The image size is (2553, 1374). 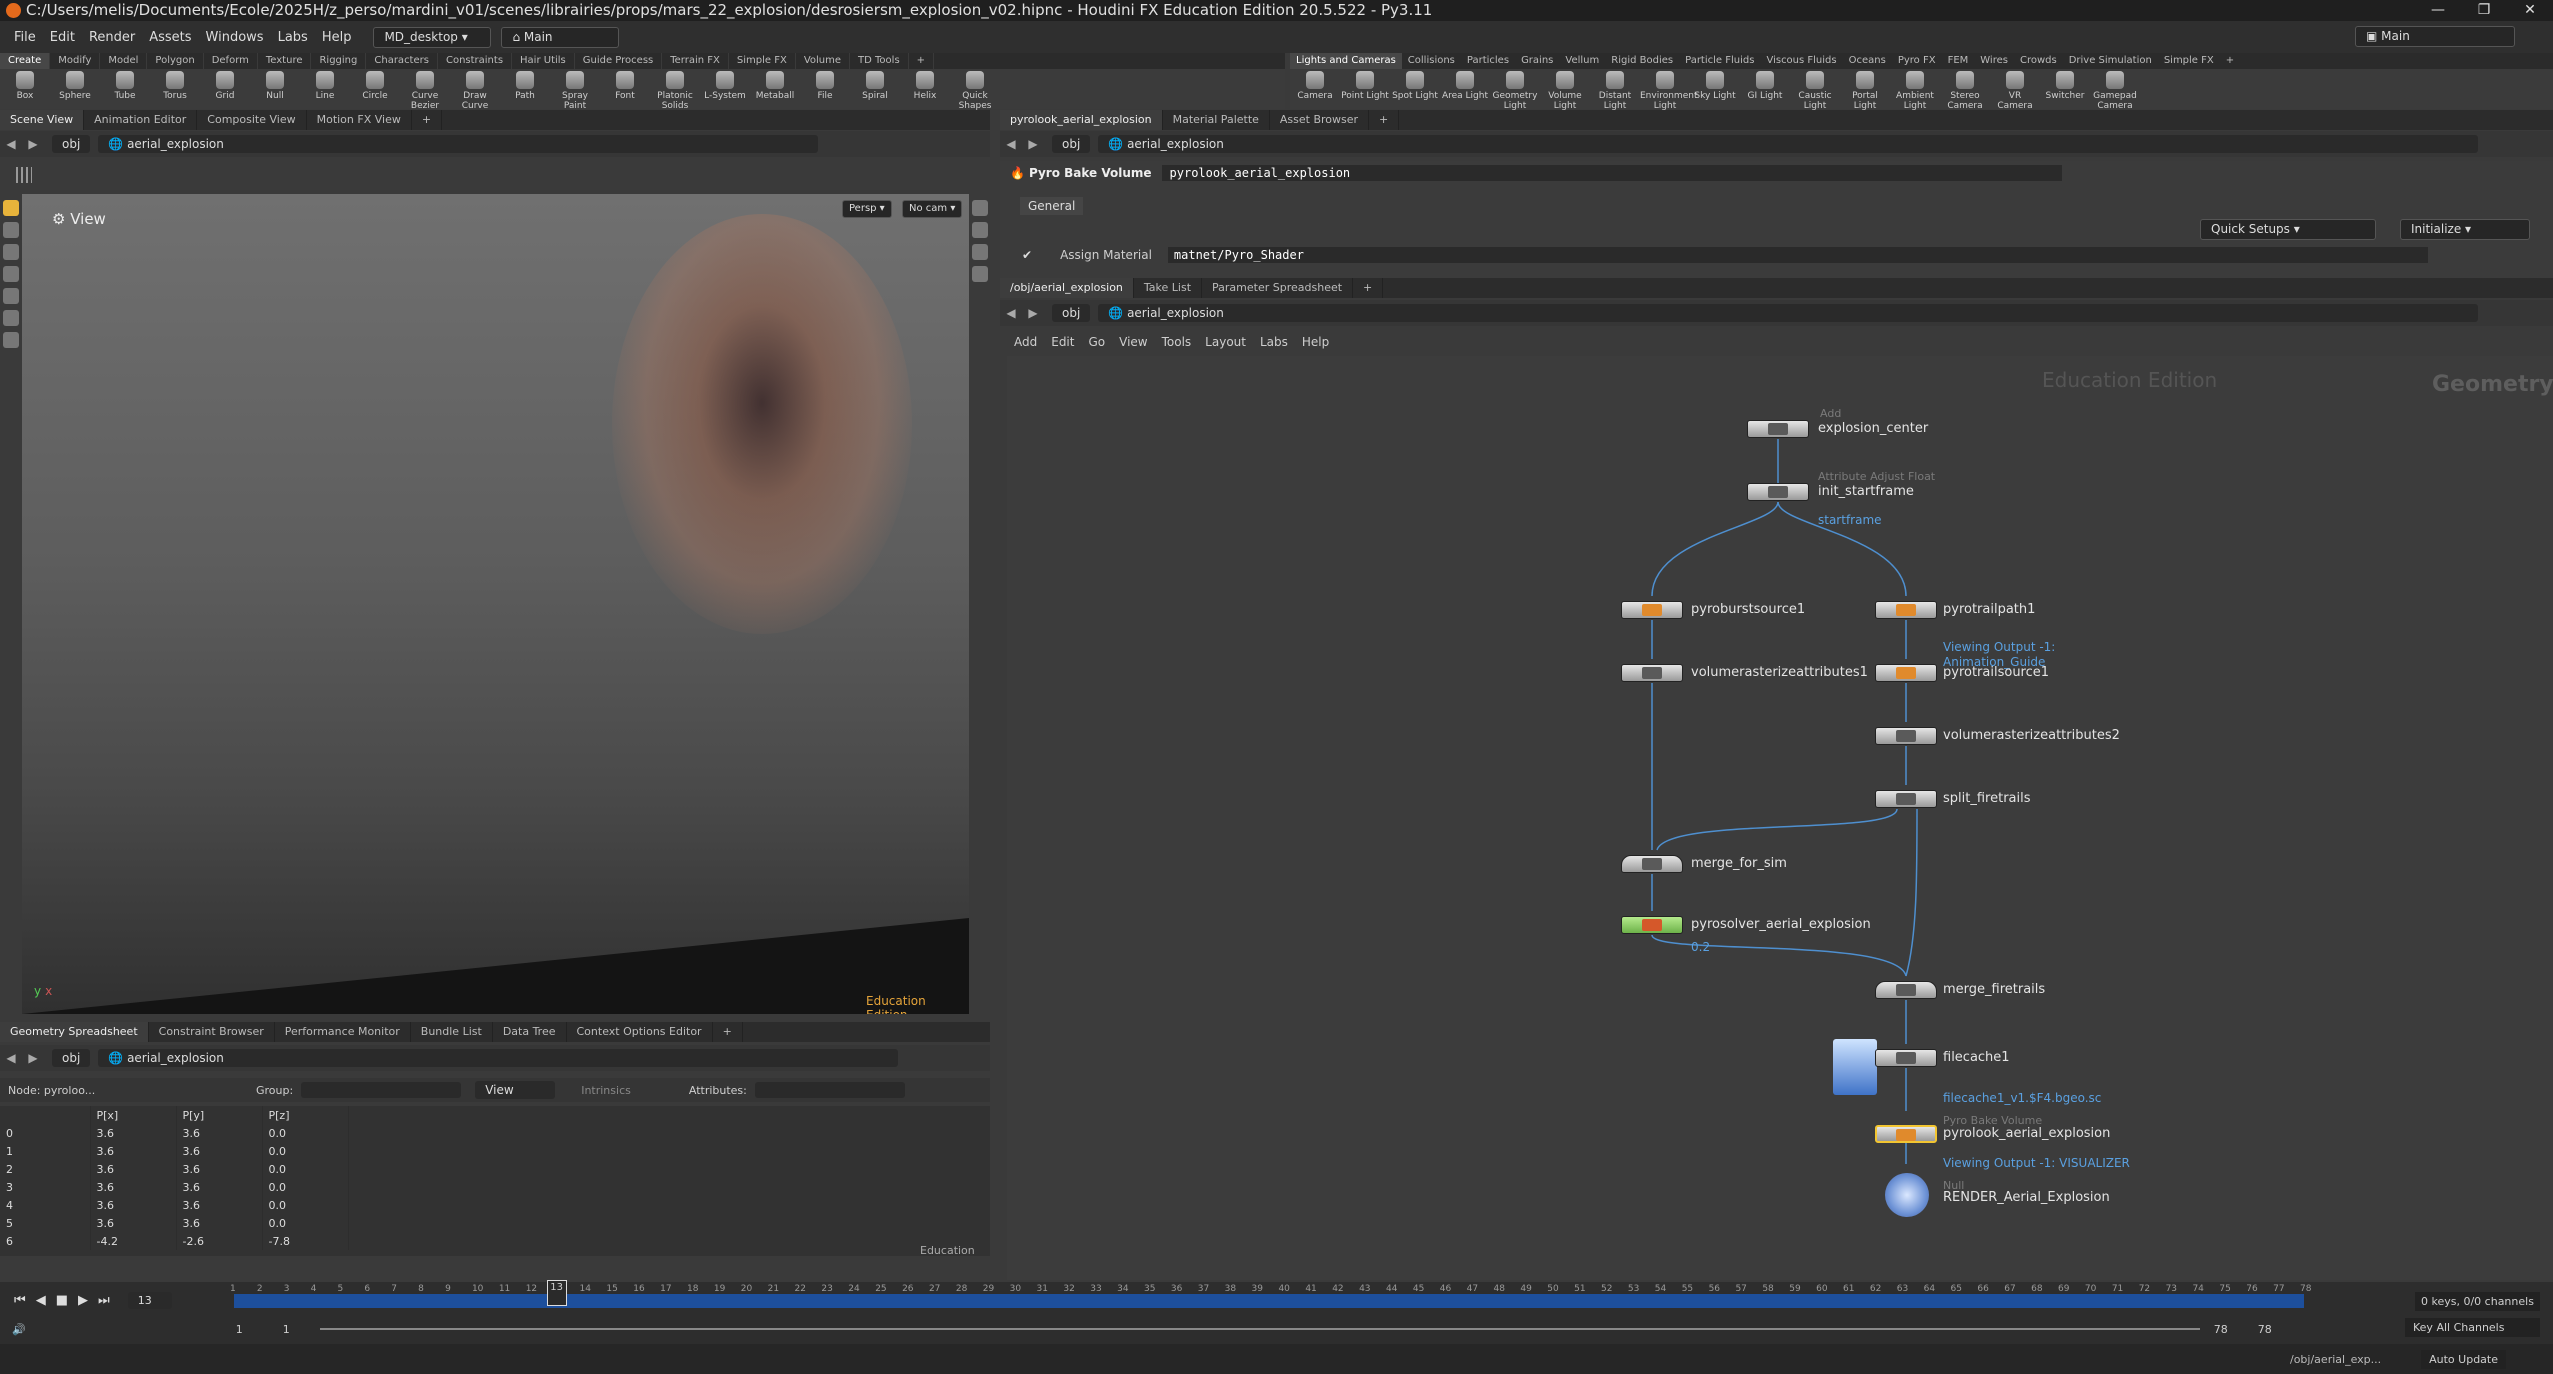 I want to click on shelf-tab: Collisions, so click(x=1431, y=61).